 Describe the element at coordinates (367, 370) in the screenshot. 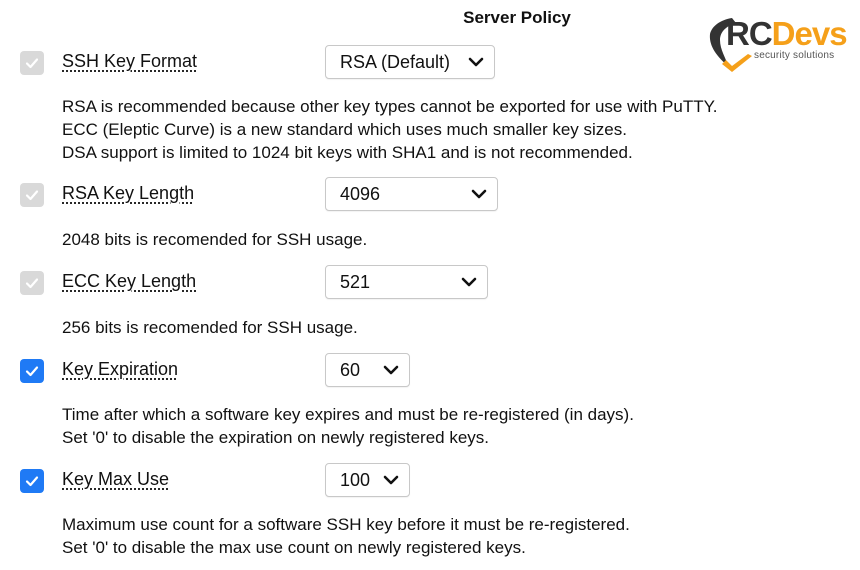

I see `key-expiration-select: 60` at that location.